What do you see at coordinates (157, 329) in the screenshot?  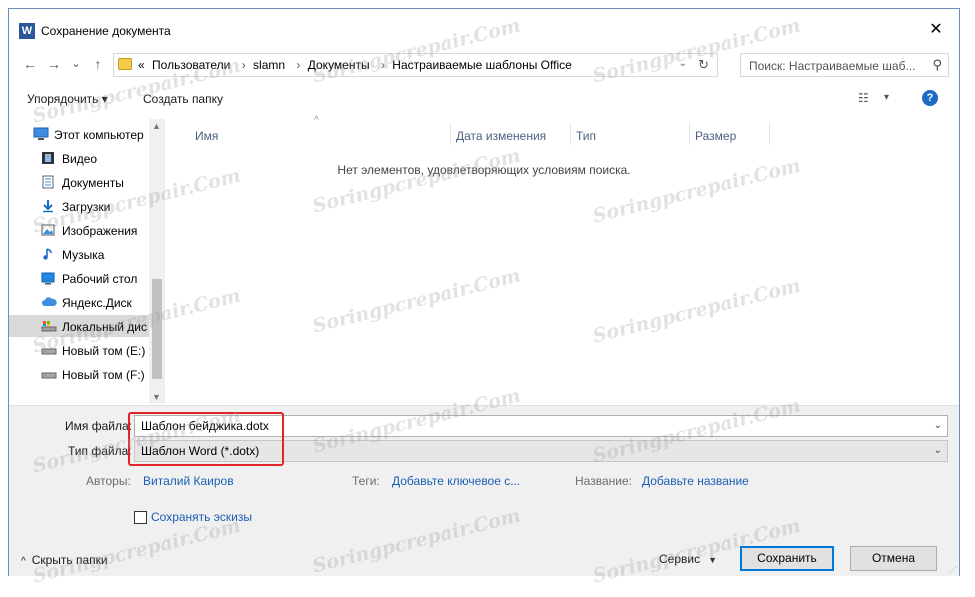 I see `scrollbar-thumb` at bounding box center [157, 329].